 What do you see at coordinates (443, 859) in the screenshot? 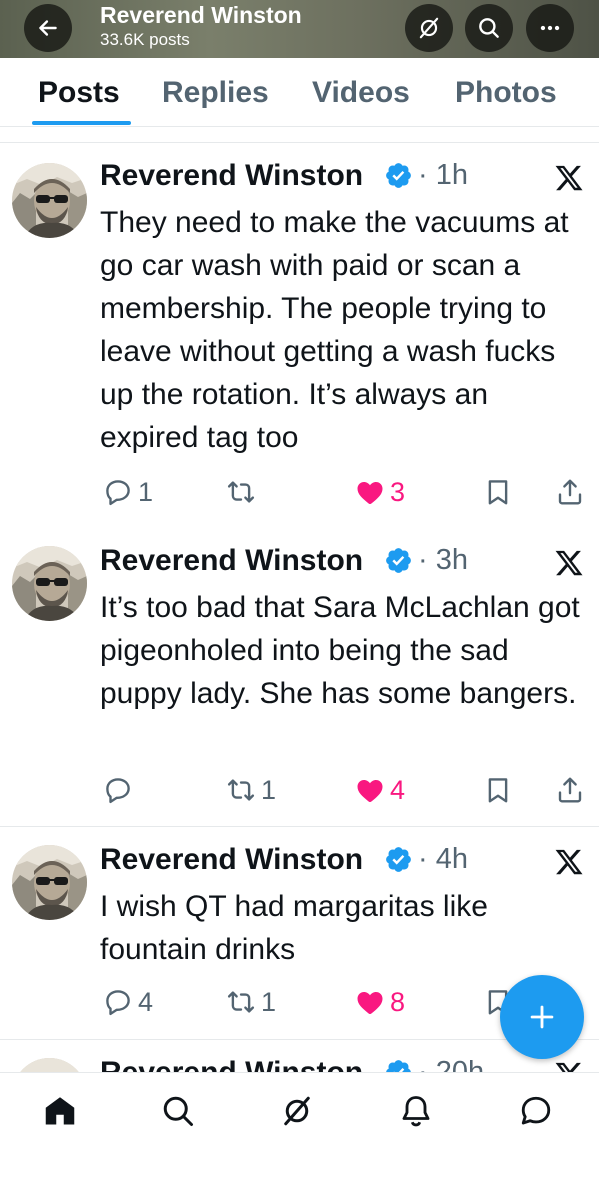
I see `post-time: · 4h` at bounding box center [443, 859].